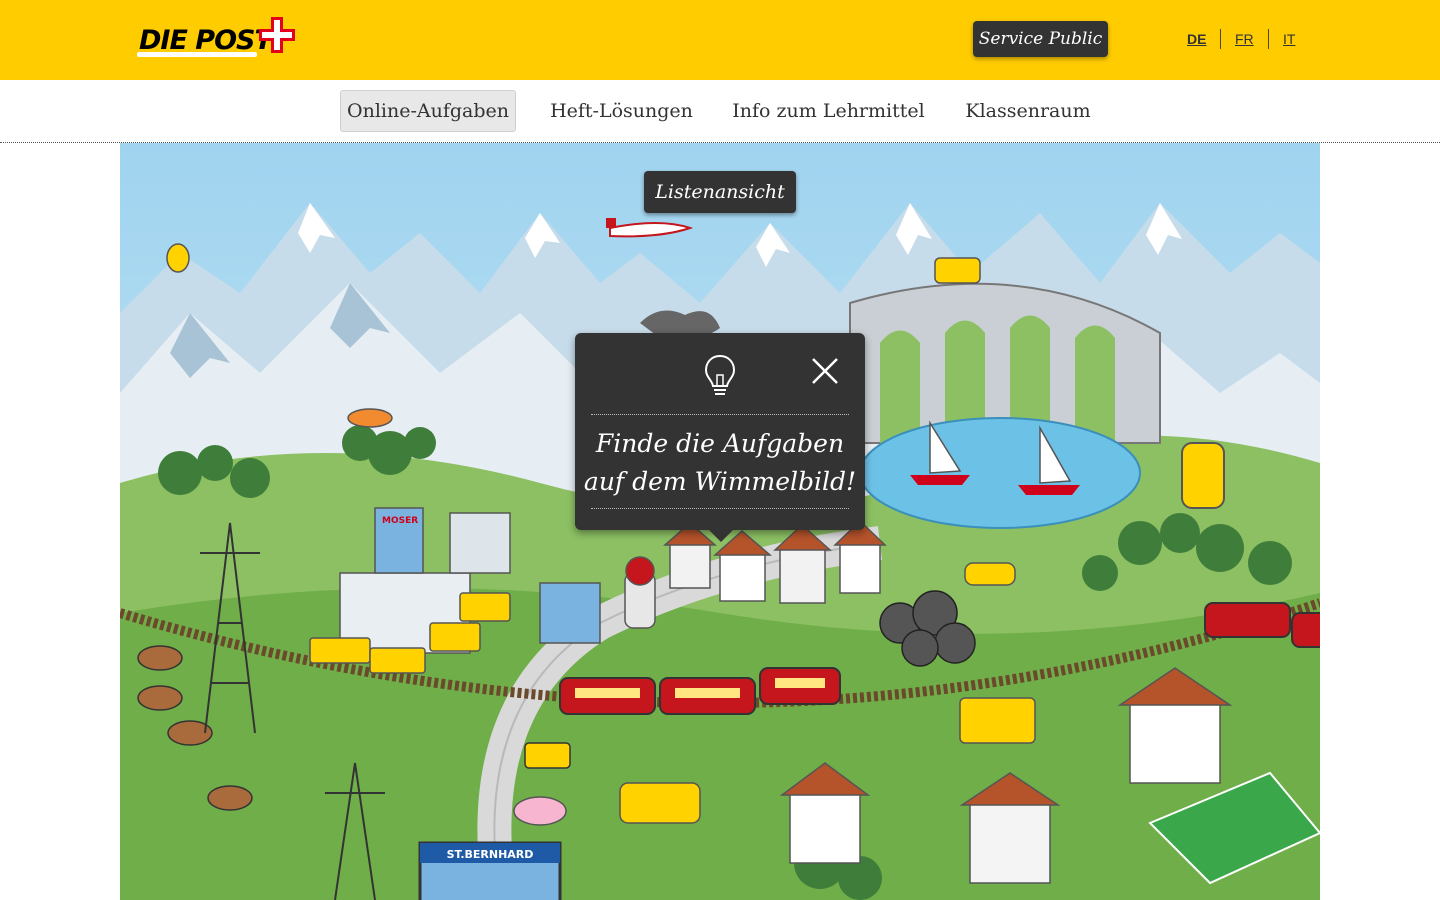 This screenshot has width=1440, height=900. I want to click on nav-info-lehrmittel: Info zum Lehrmittel, so click(828, 111).